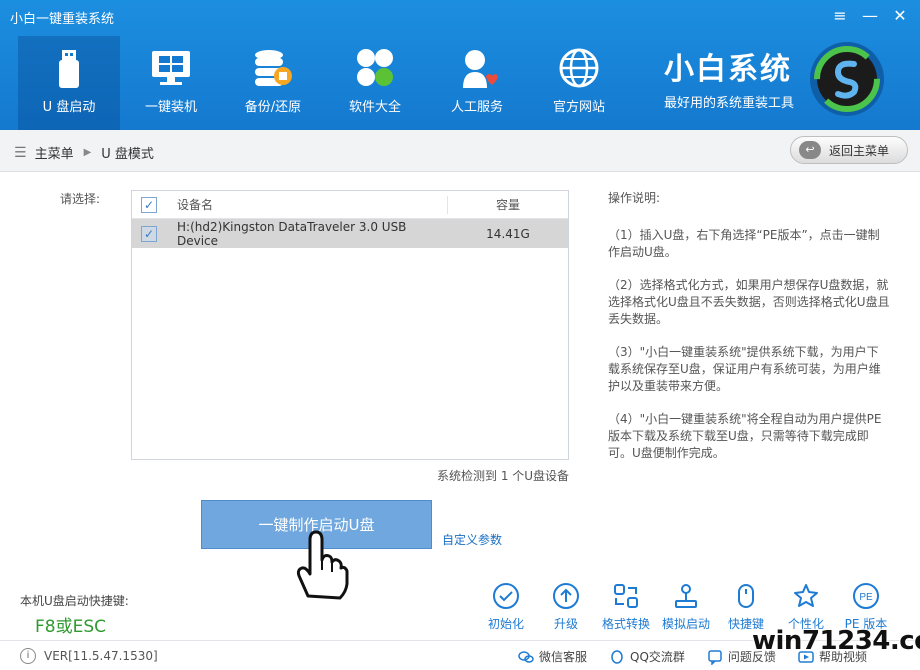 The image size is (920, 670). What do you see at coordinates (625, 624) in the screenshot?
I see `tool-label: 格式转换` at bounding box center [625, 624].